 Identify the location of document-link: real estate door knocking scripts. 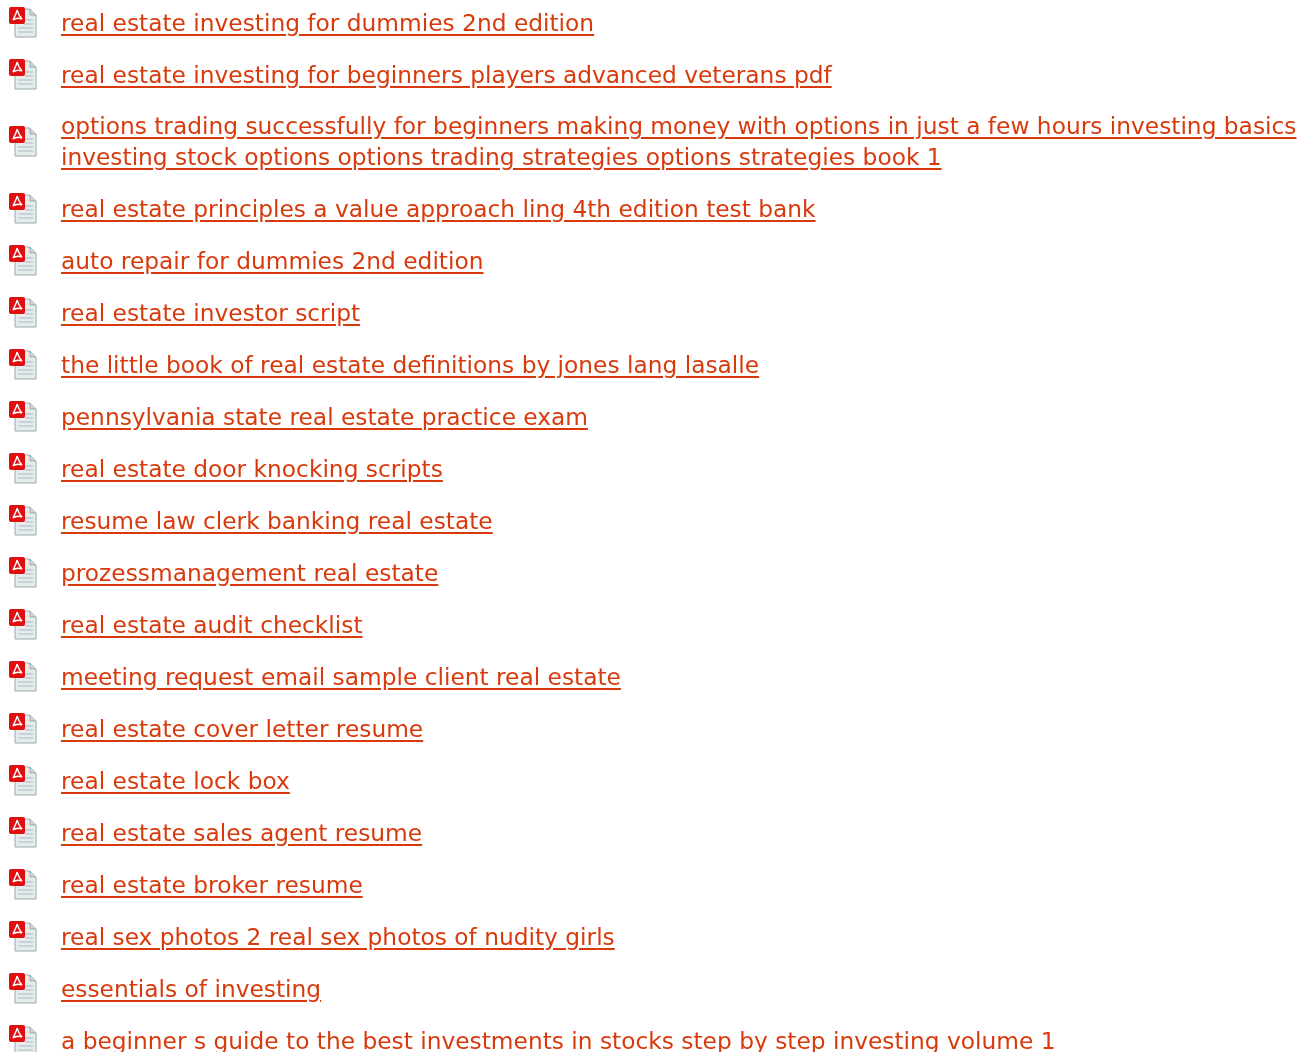
(252, 468).